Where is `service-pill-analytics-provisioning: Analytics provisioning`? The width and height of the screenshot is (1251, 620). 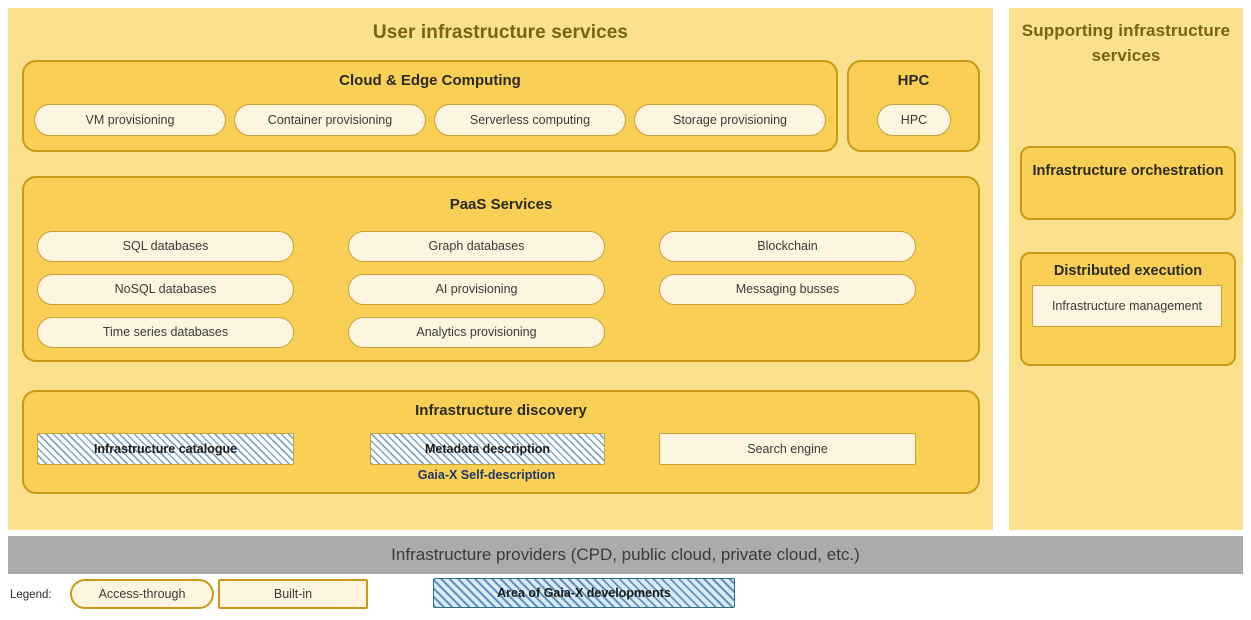 service-pill-analytics-provisioning: Analytics provisioning is located at coordinates (476, 332).